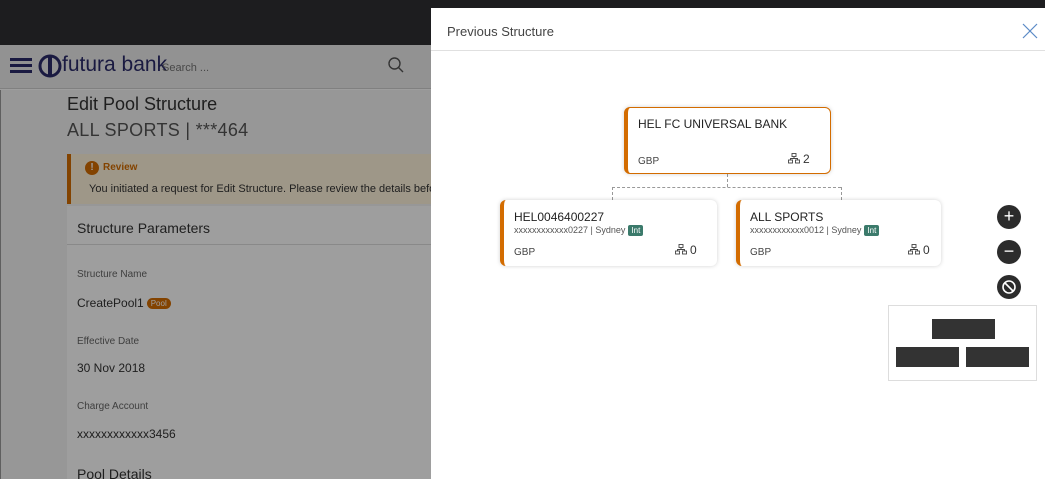  I want to click on node-name: ALL SPORTS, so click(787, 217).